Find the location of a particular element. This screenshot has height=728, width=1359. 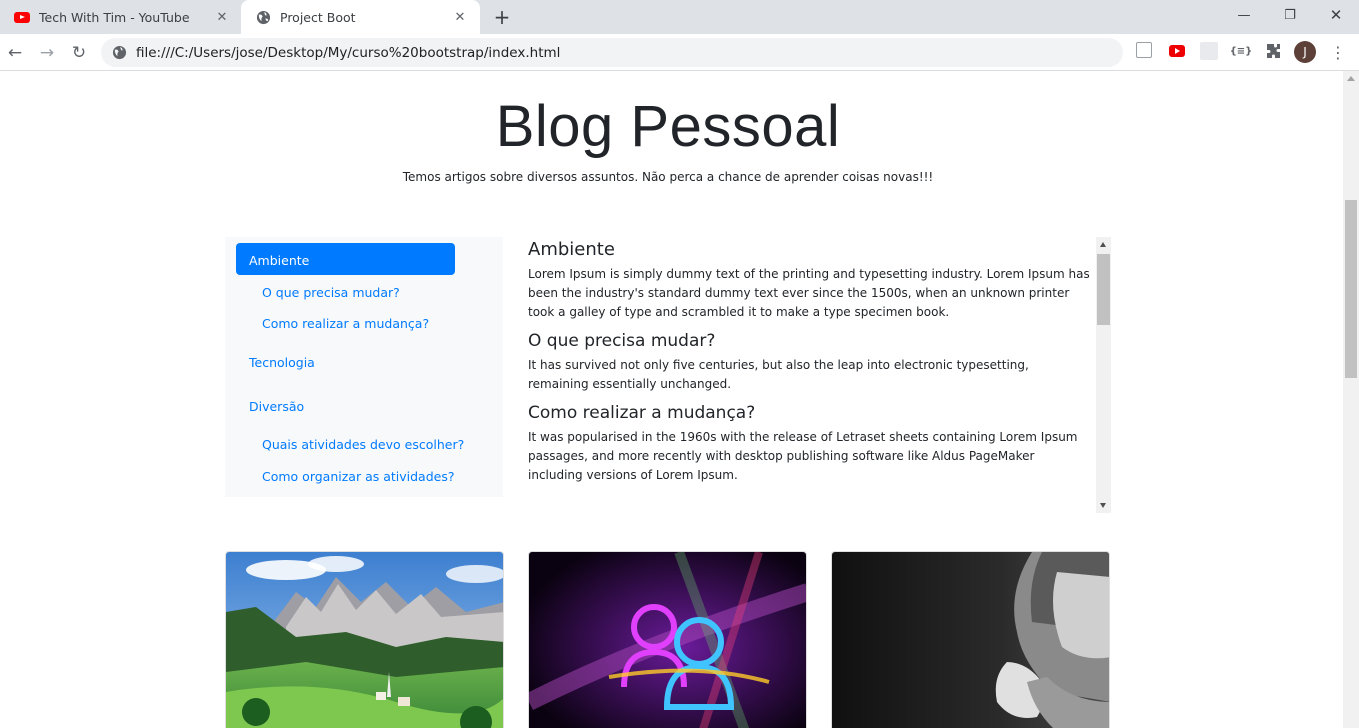

browser-tab-youtube: Tech With Tim - YouTube ✕ is located at coordinates (121, 17).